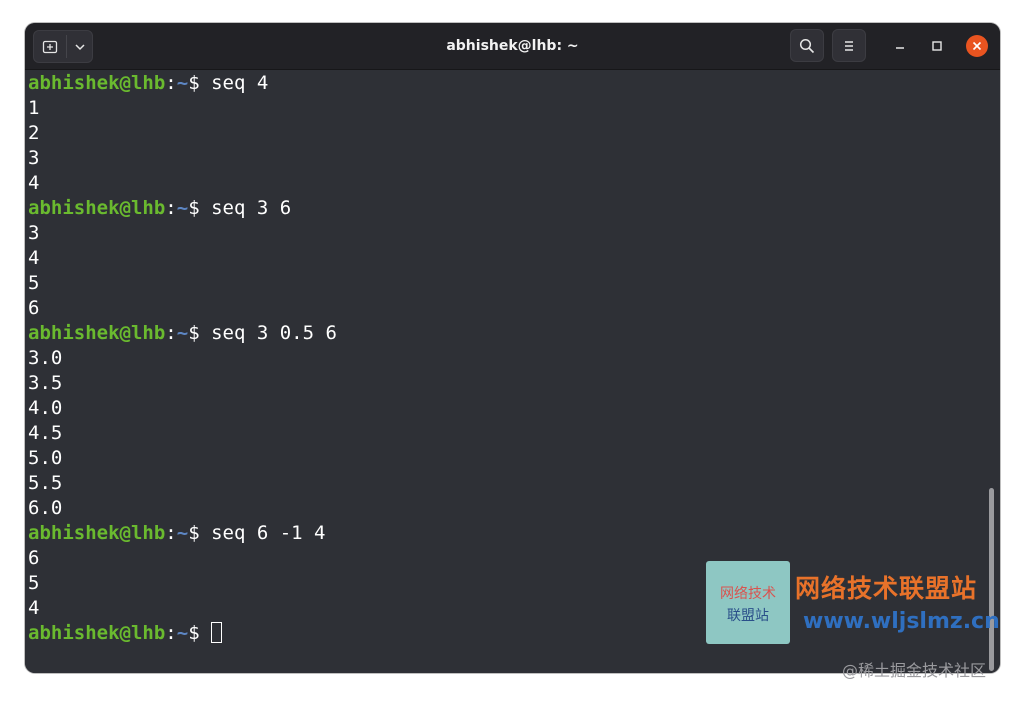 Image resolution: width=1026 pixels, height=701 pixels. What do you see at coordinates (45, 358) in the screenshot?
I see `output-line: 3.0` at bounding box center [45, 358].